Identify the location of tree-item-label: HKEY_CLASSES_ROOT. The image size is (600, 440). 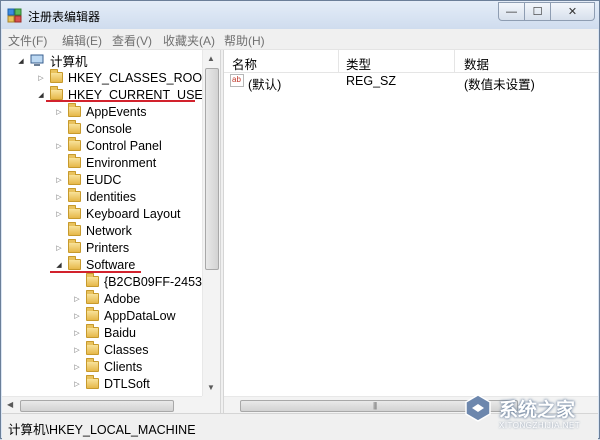
(135, 77).